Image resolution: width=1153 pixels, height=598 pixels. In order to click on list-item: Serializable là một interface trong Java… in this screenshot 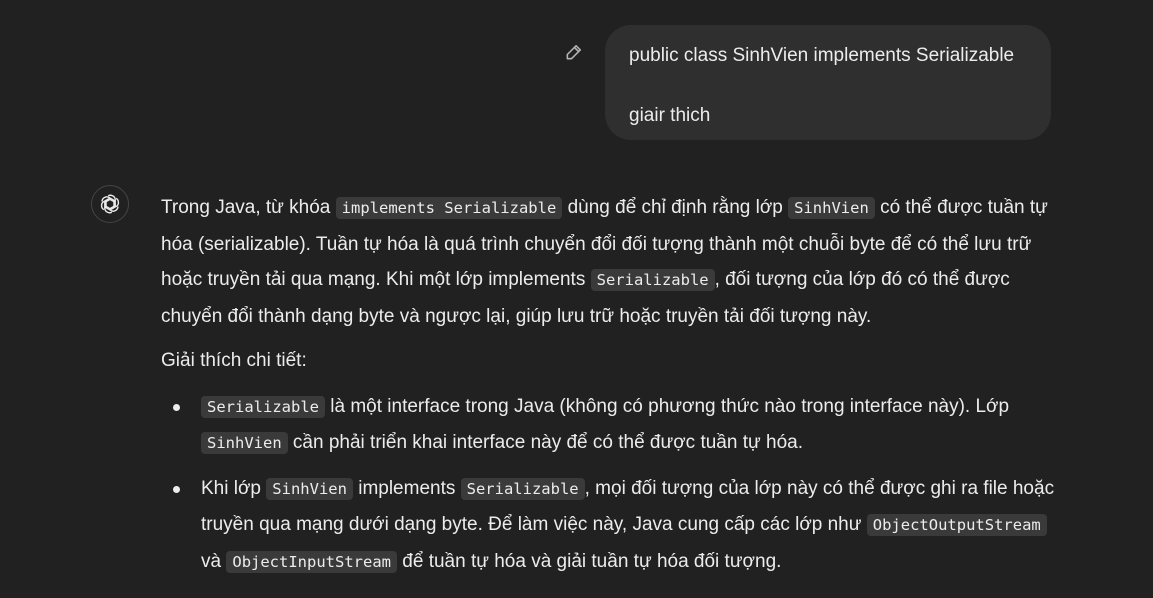, I will do `click(611, 425)`.